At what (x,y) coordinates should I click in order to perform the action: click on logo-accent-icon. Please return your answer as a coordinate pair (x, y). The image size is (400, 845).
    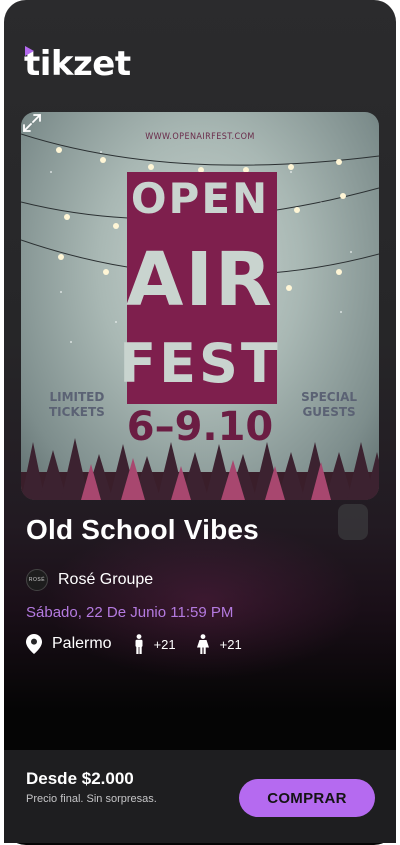
    Looking at the image, I should click on (29, 51).